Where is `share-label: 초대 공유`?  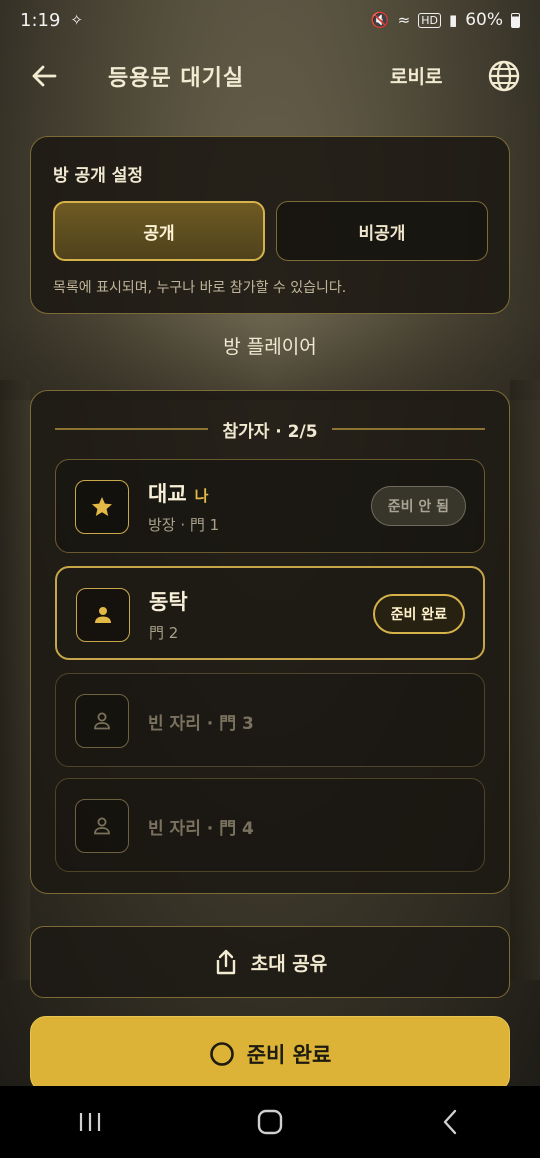 share-label: 초대 공유 is located at coordinates (289, 963).